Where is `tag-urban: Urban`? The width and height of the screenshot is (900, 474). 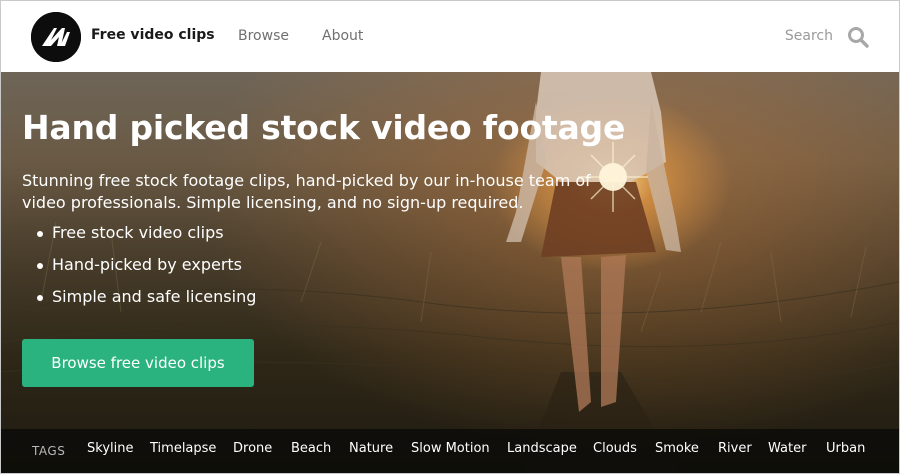 tag-urban: Urban is located at coordinates (845, 448).